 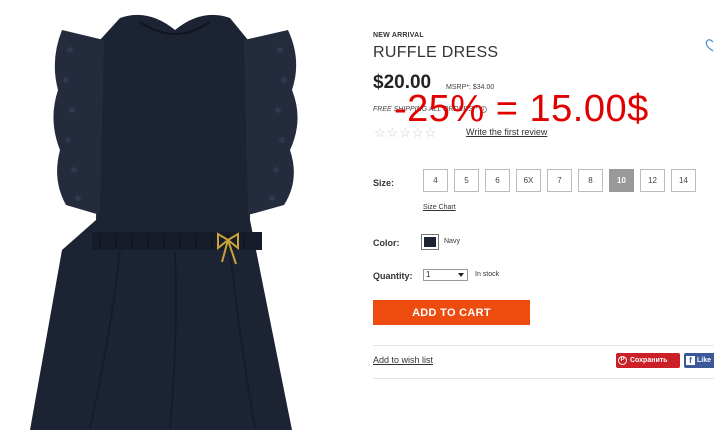 What do you see at coordinates (393, 276) in the screenshot?
I see `quantity-label: Quantity:` at bounding box center [393, 276].